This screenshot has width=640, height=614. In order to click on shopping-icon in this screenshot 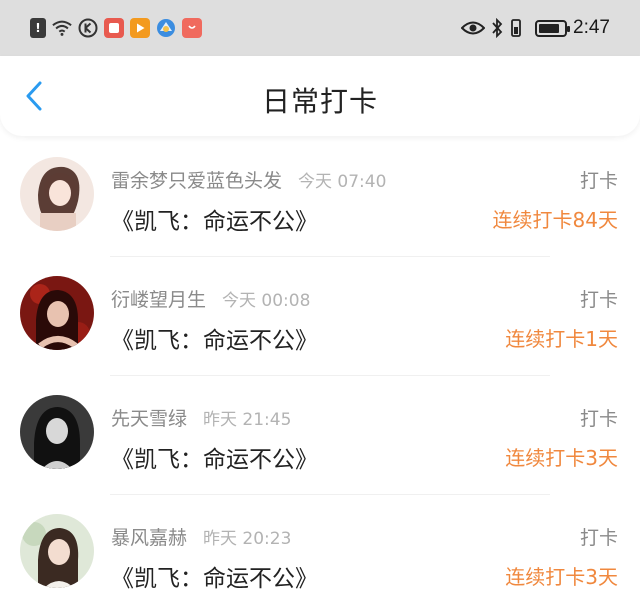, I will do `click(192, 28)`.